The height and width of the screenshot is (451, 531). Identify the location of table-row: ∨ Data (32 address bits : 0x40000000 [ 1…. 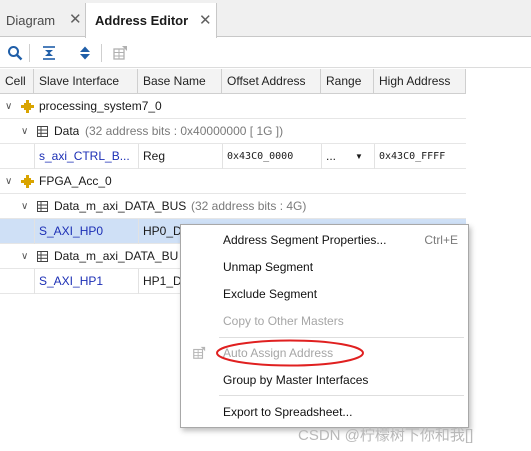
(233, 131).